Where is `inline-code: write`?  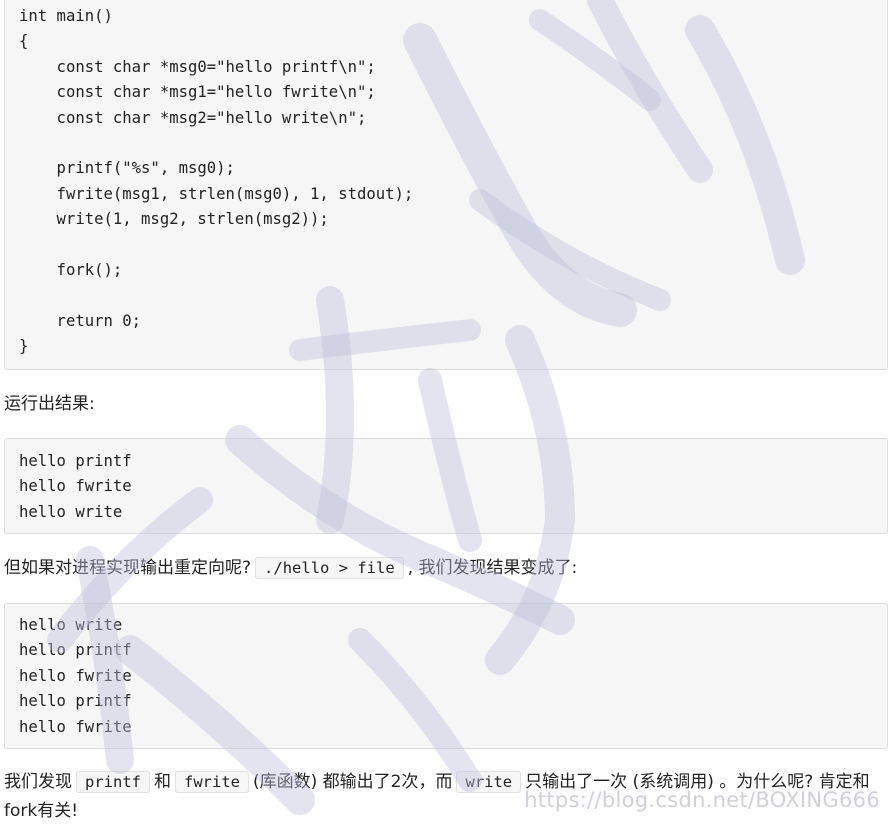
inline-code: write is located at coordinates (489, 782).